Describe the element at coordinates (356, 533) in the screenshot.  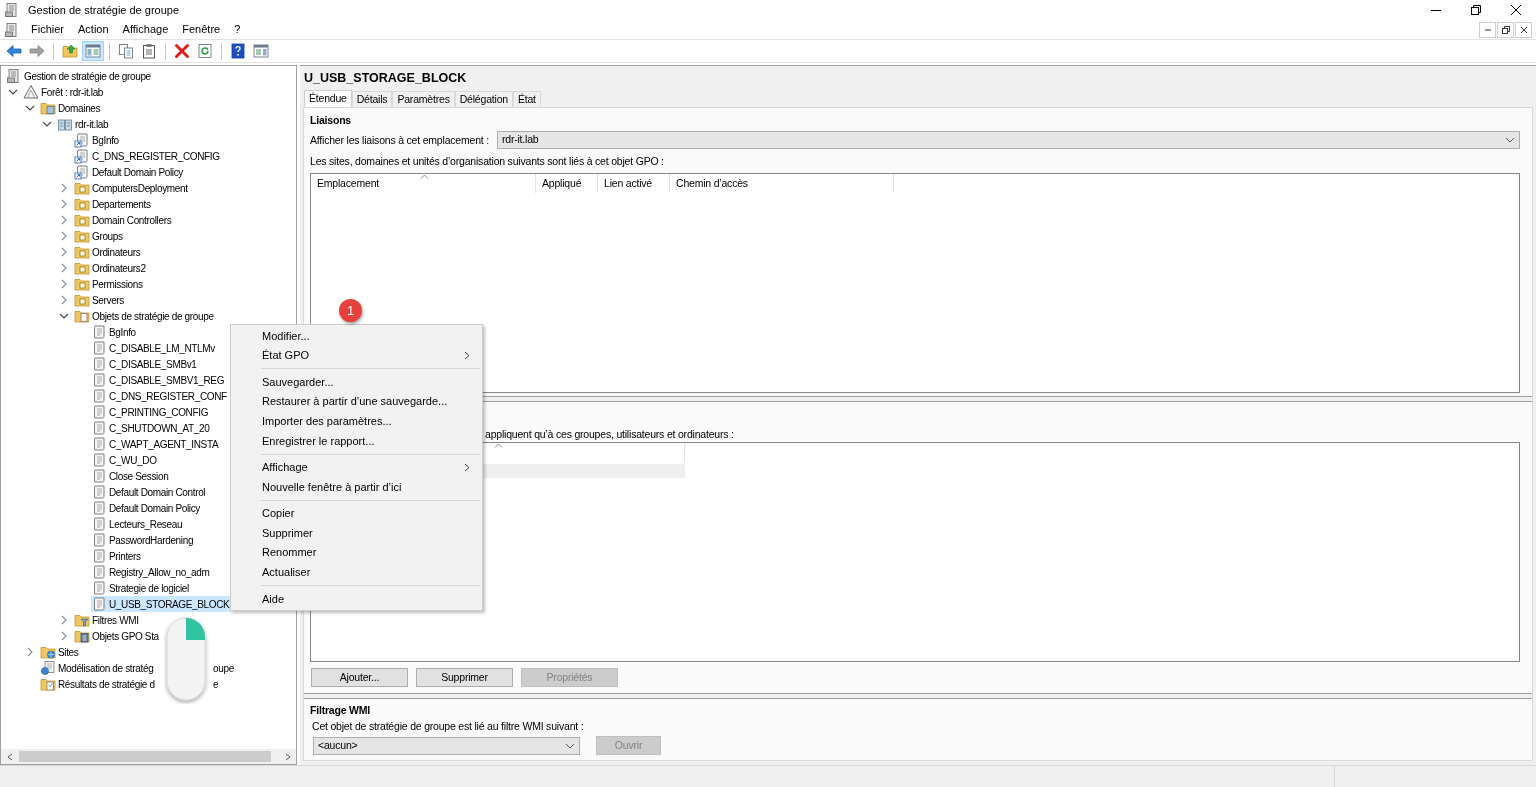
I see `menu-item: Supprimer` at that location.